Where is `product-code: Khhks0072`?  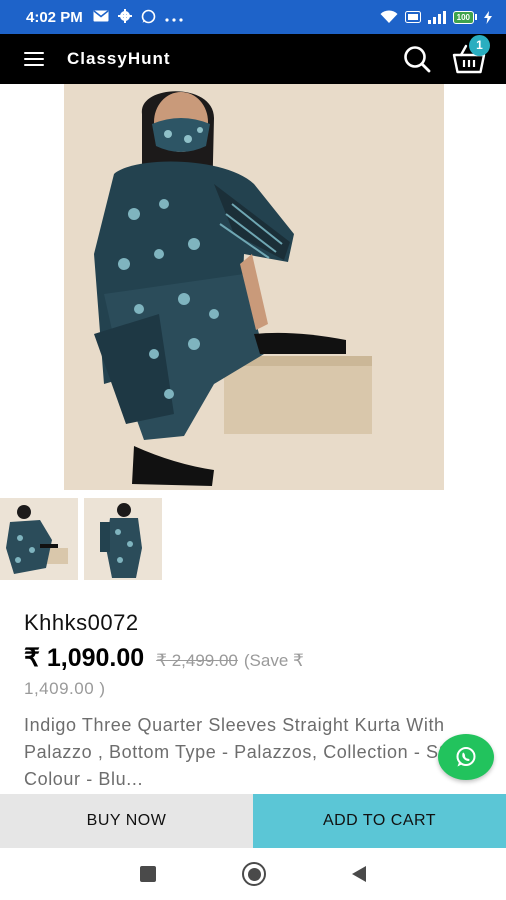
product-code: Khhks0072 is located at coordinates (81, 622).